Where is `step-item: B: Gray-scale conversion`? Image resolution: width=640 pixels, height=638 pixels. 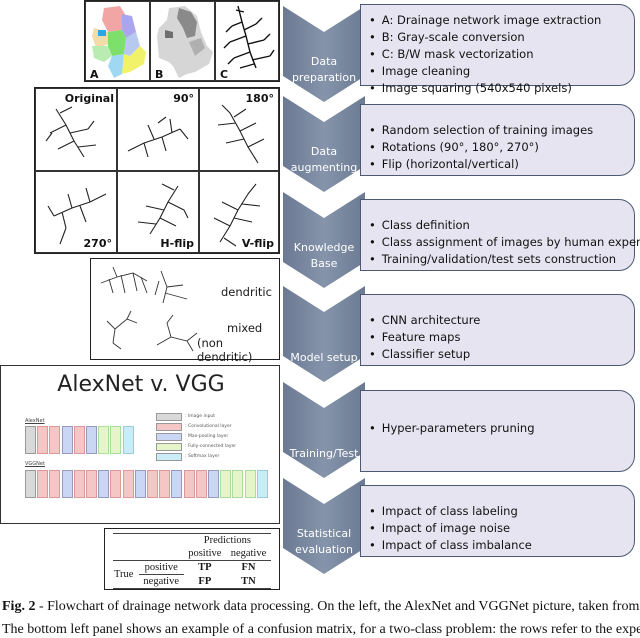
step-item: B: Gray-scale conversion is located at coordinates (501, 37).